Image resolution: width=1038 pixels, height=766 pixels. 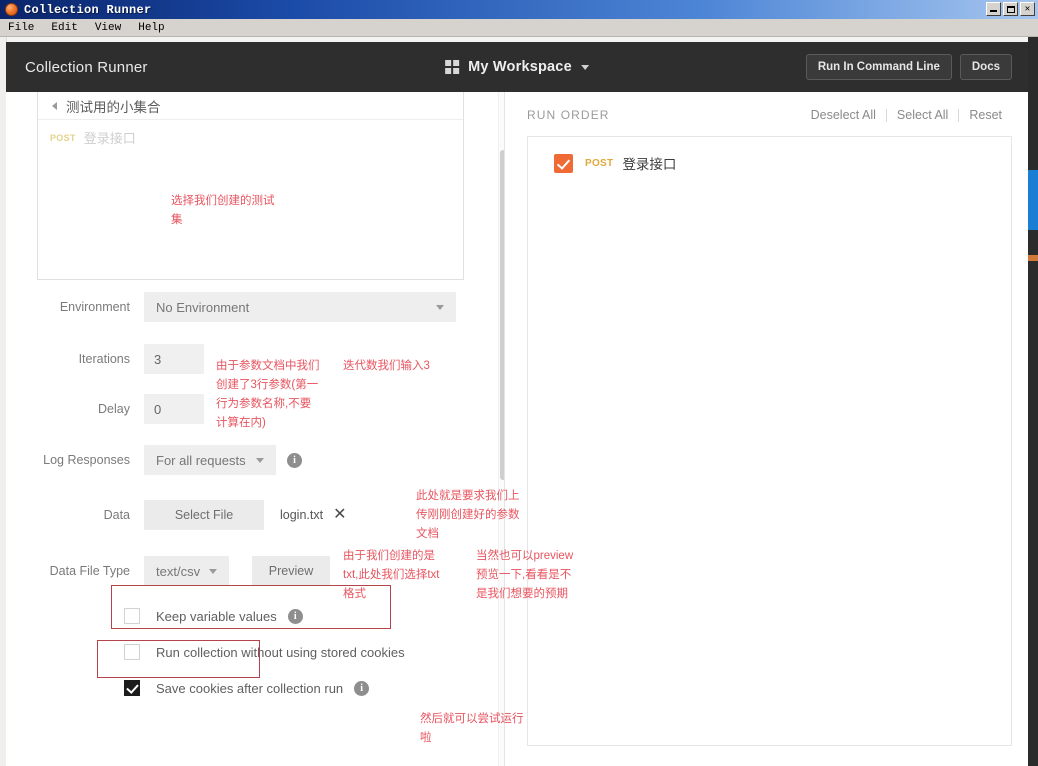 I want to click on maximize-button, so click(x=1010, y=9).